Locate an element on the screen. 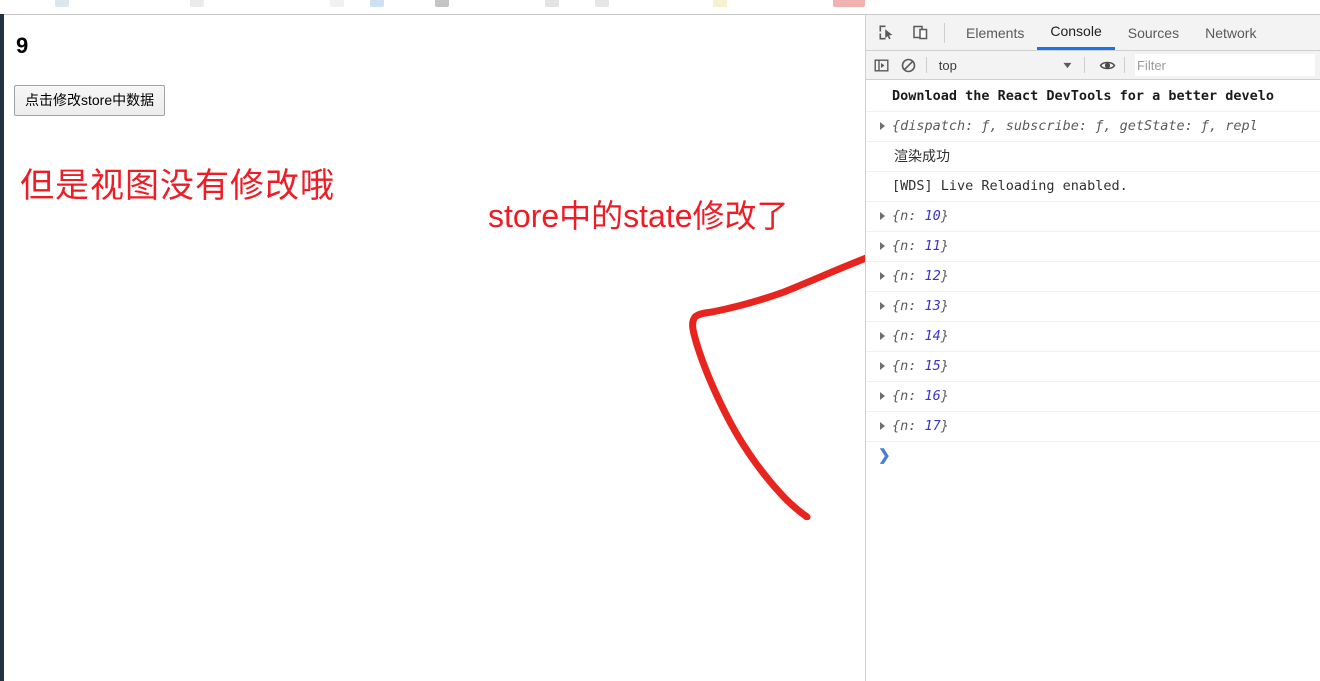  annotation-arrow-marker is located at coordinates (785, 385).